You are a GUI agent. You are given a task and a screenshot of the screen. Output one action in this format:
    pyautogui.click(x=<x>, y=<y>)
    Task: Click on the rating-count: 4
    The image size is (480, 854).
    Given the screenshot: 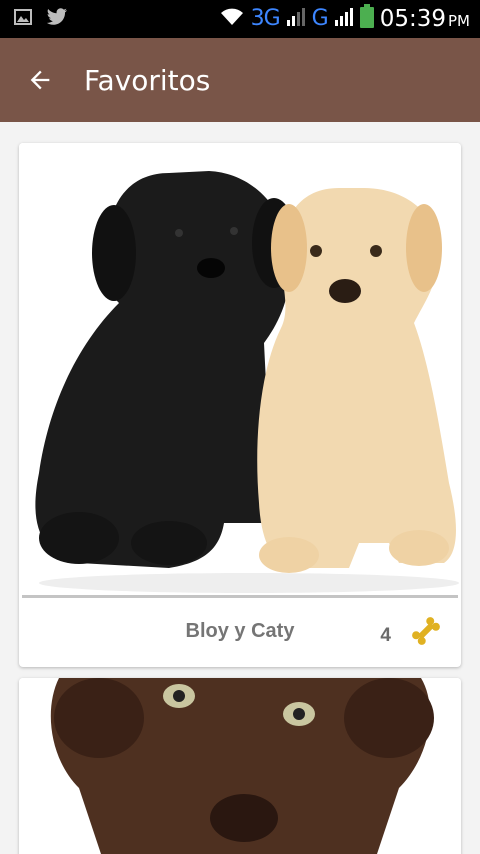 What is the action you would take?
    pyautogui.click(x=385, y=635)
    